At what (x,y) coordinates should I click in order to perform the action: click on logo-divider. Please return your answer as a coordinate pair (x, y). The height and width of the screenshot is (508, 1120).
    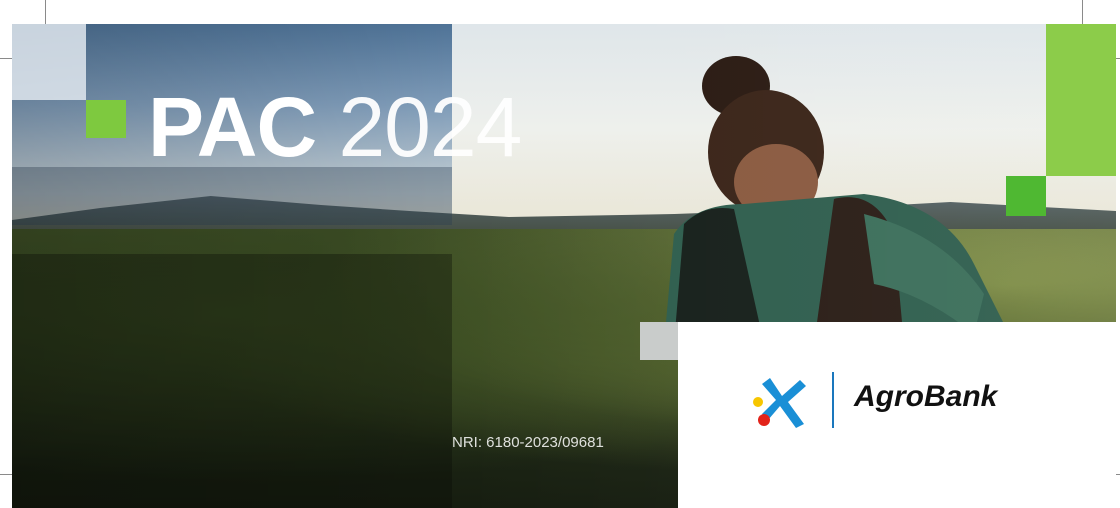
    Looking at the image, I should click on (833, 400).